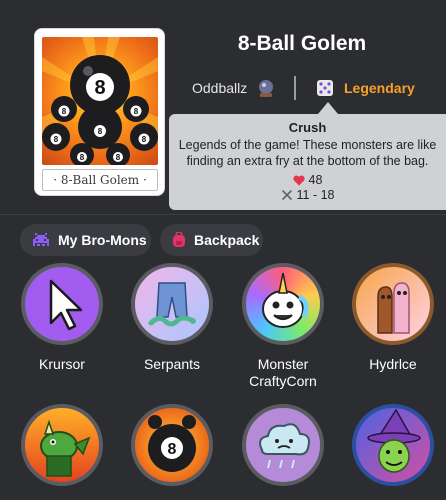 This screenshot has width=446, height=500. What do you see at coordinates (302, 43) in the screenshot?
I see `monster-title: 8-Ball Golem` at bounding box center [302, 43].